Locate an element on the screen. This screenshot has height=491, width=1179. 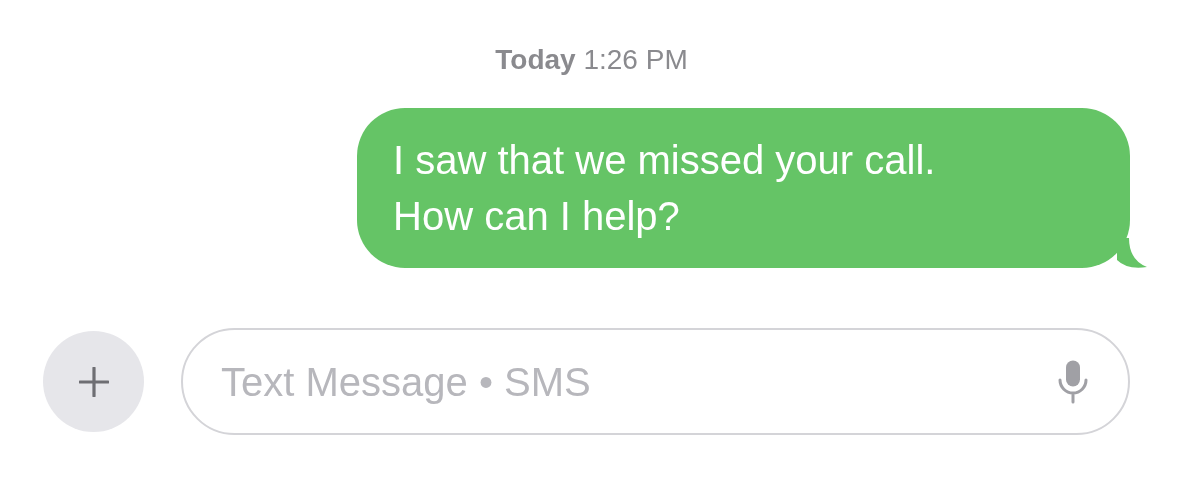
text-input: Text Message • SMS is located at coordinates (639, 381).